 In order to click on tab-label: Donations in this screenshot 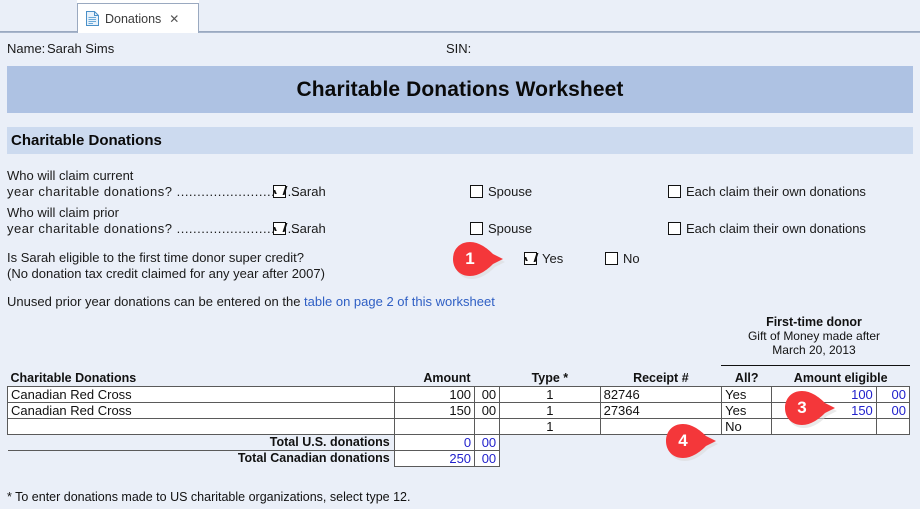, I will do `click(133, 18)`.